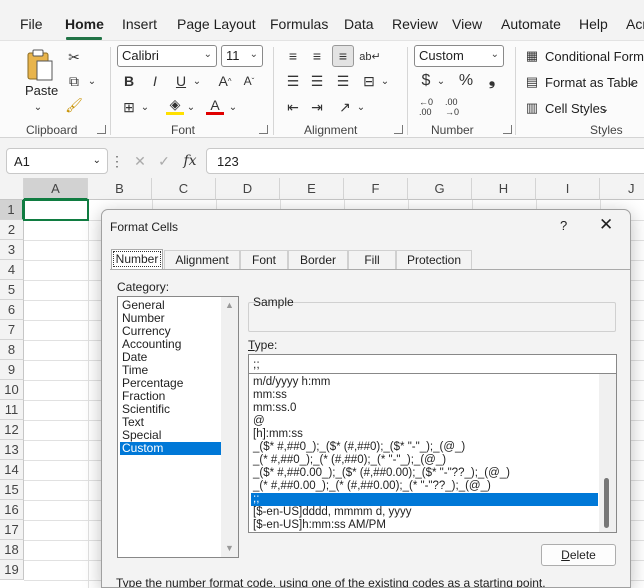 Image resolution: width=644 pixels, height=588 pixels. What do you see at coordinates (248, 189) in the screenshot?
I see `column-header: D` at bounding box center [248, 189].